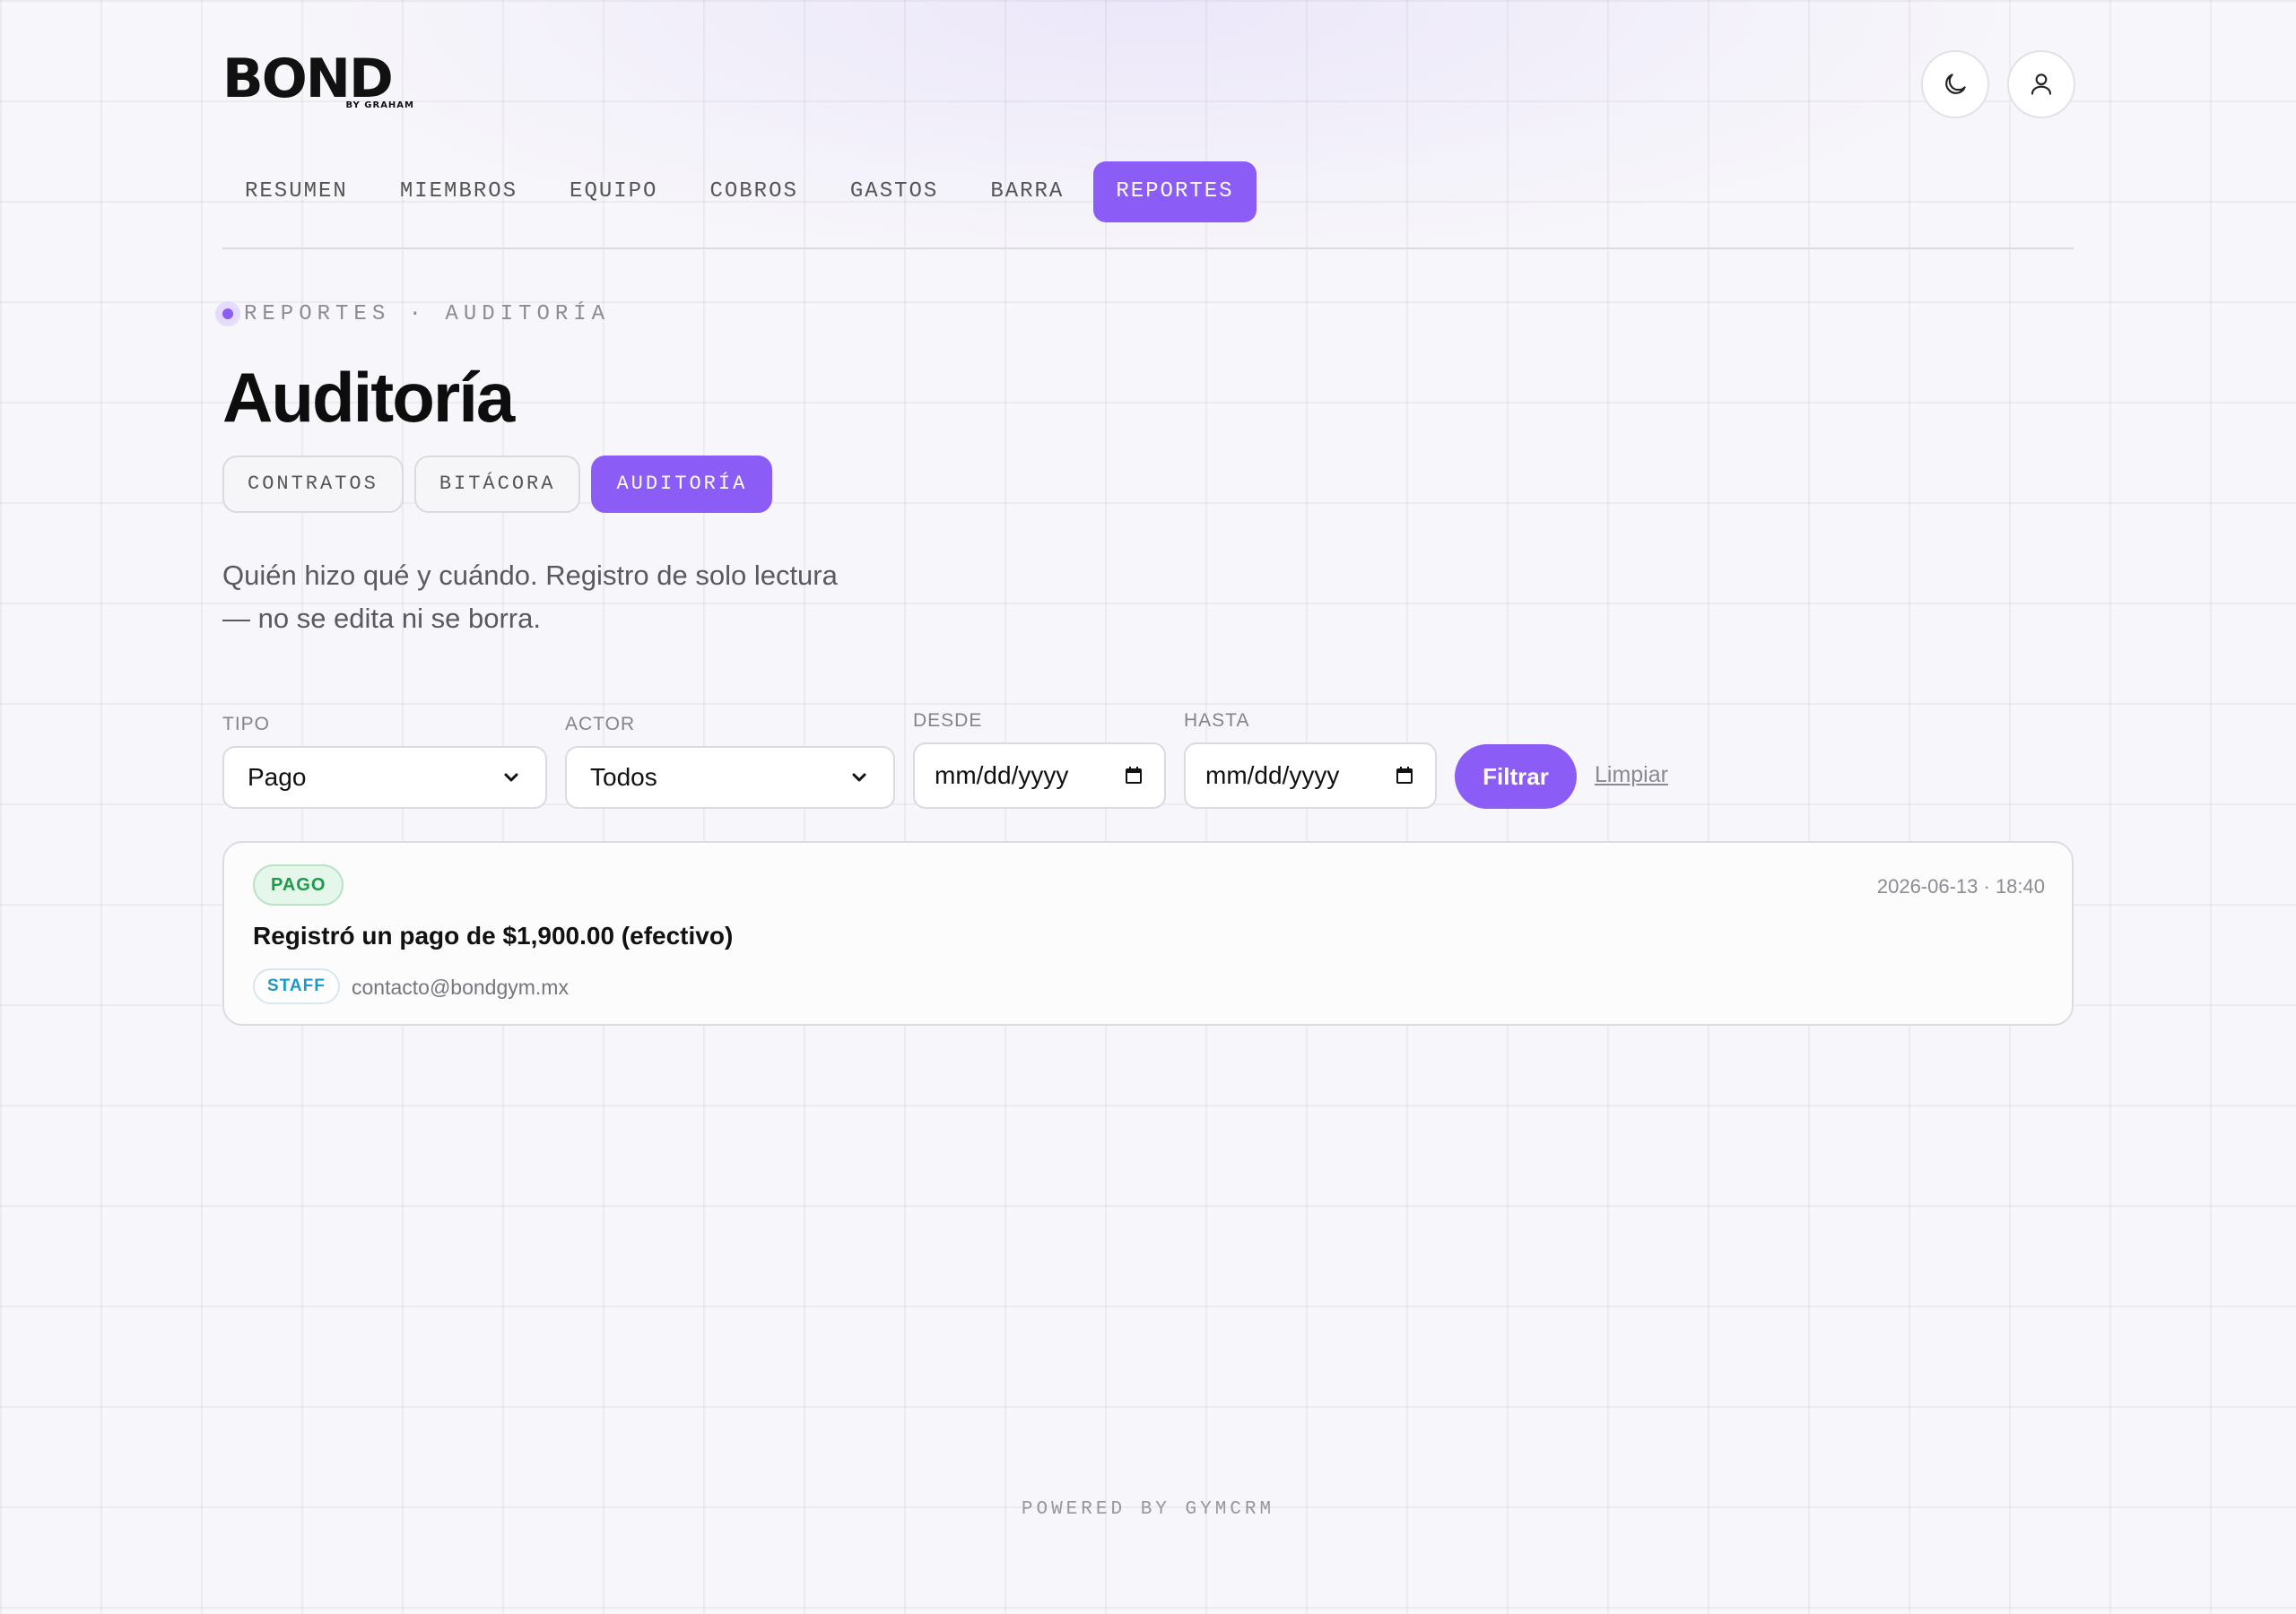 The height and width of the screenshot is (1614, 2296). I want to click on nav-item-gastos: GASTOS, so click(894, 191).